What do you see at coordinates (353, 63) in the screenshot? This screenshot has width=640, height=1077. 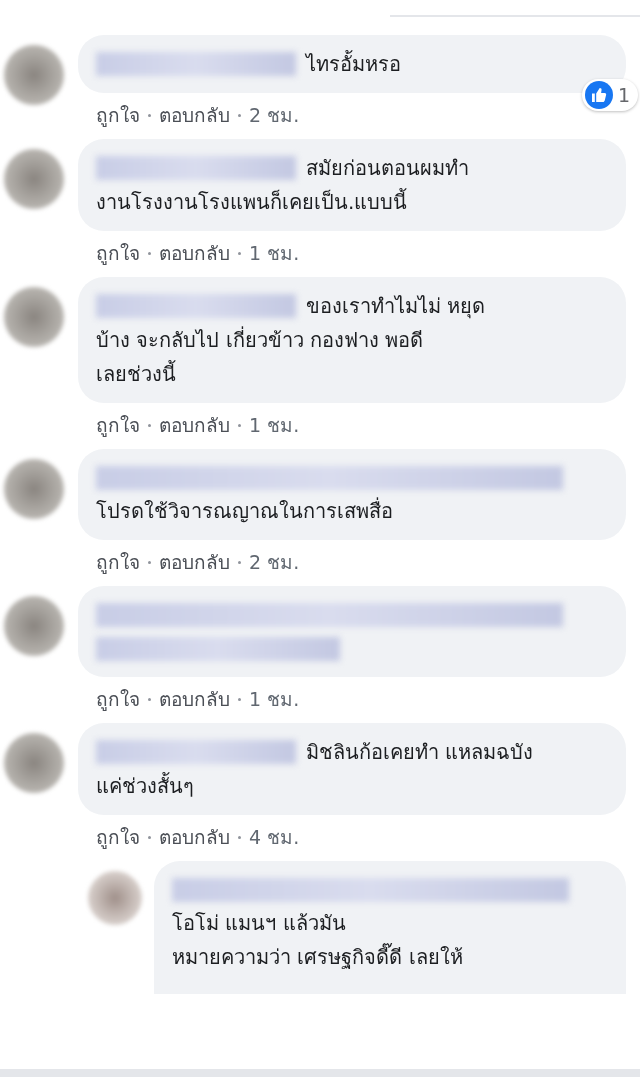 I see `comment-text: ไทรอั้มหรอ` at bounding box center [353, 63].